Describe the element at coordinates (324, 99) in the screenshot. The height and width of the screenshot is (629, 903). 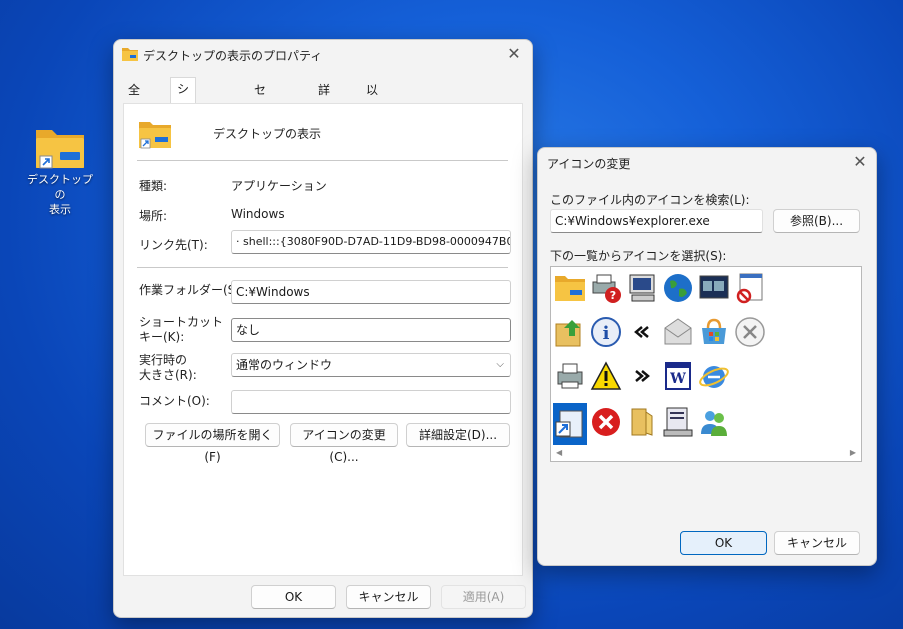
I see `tab-details: 詳細` at that location.